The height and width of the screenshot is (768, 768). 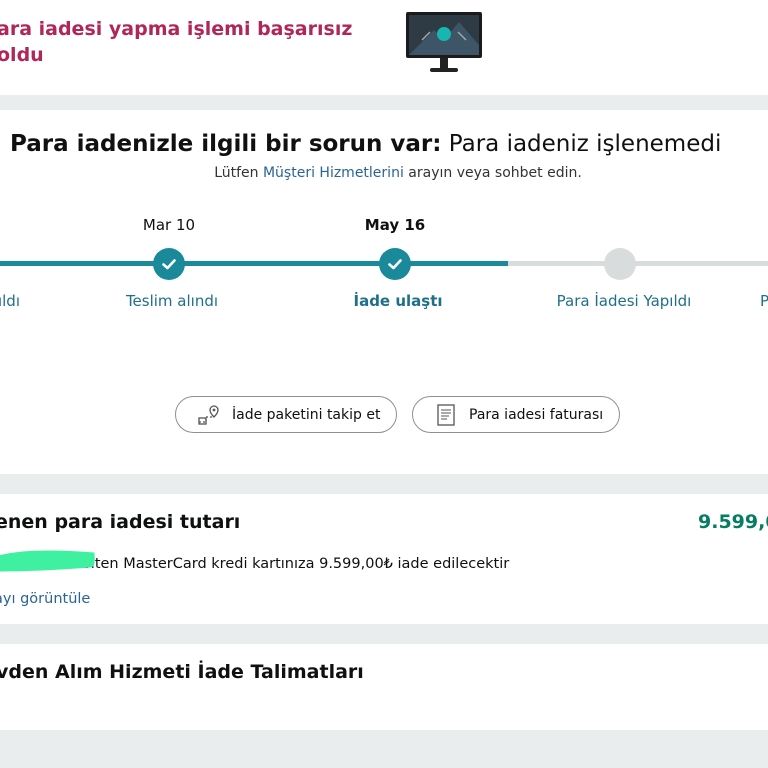 I want to click on package-tracking-icon, so click(x=208, y=414).